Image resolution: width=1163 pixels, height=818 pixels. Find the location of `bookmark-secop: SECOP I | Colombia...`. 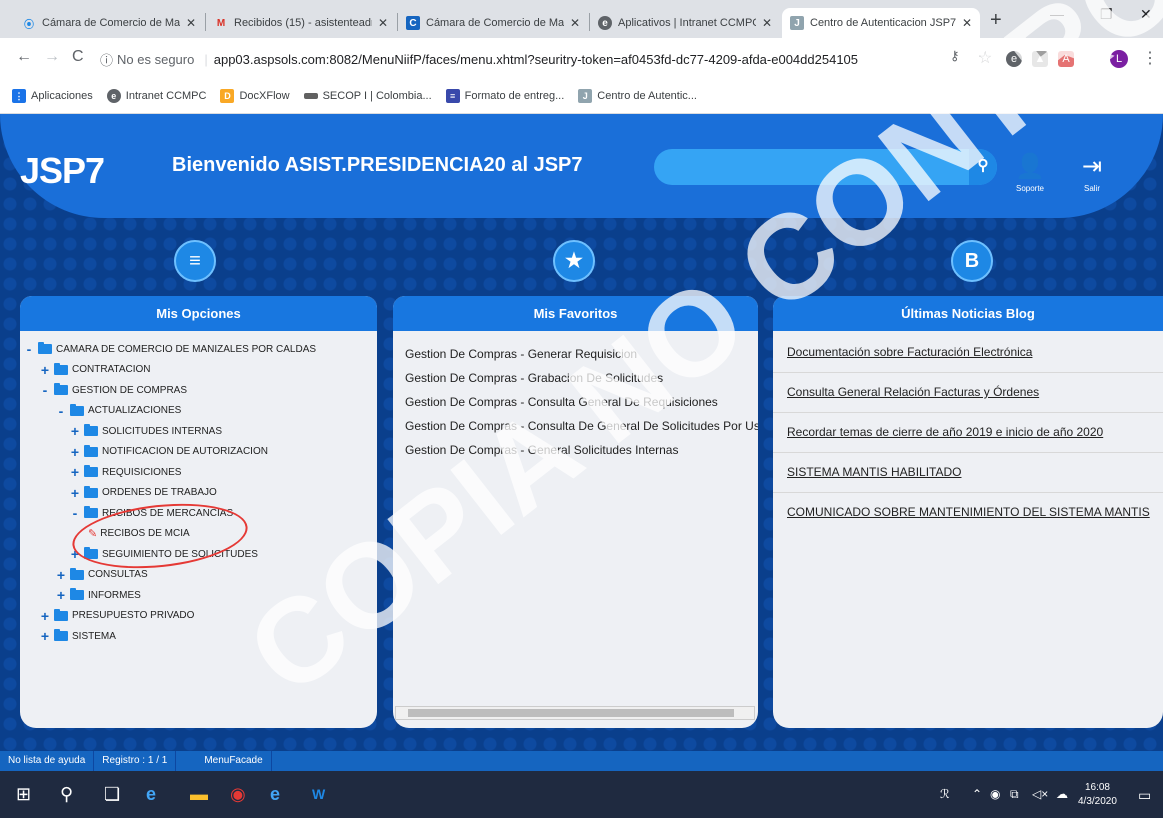

bookmark-secop: SECOP I | Colombia... is located at coordinates (367, 96).